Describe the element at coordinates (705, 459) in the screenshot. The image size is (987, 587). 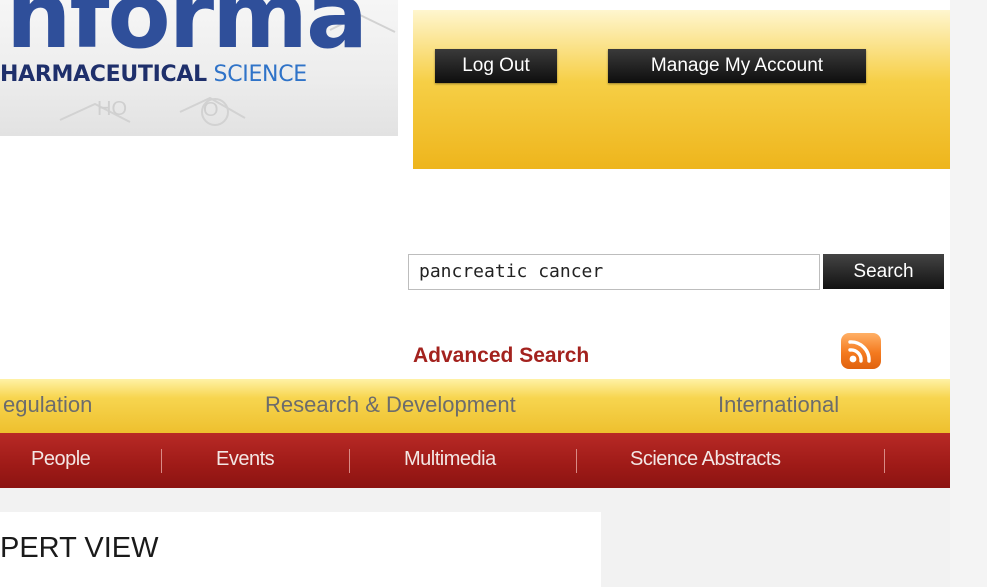
I see `nav-item-science-abstracts: Science Abstracts` at that location.